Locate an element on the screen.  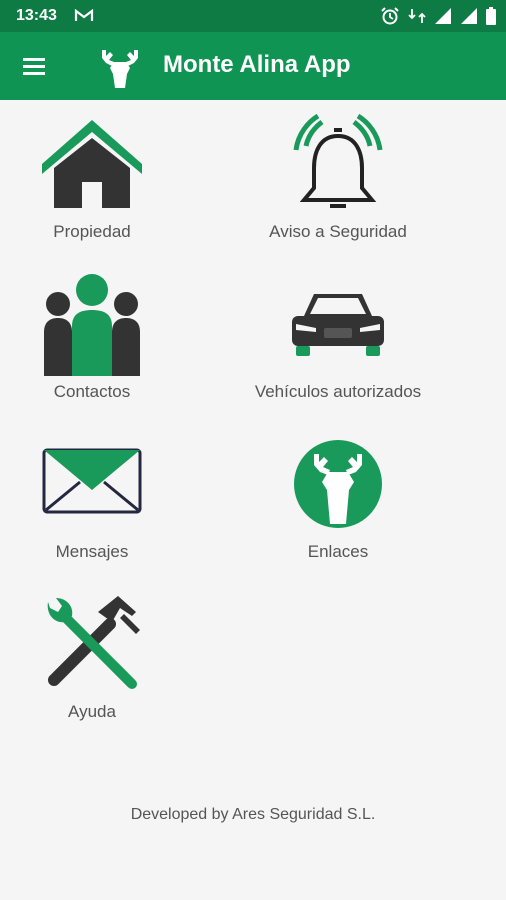
menu-item-mensajes: Mensajes is located at coordinates (101, 499).